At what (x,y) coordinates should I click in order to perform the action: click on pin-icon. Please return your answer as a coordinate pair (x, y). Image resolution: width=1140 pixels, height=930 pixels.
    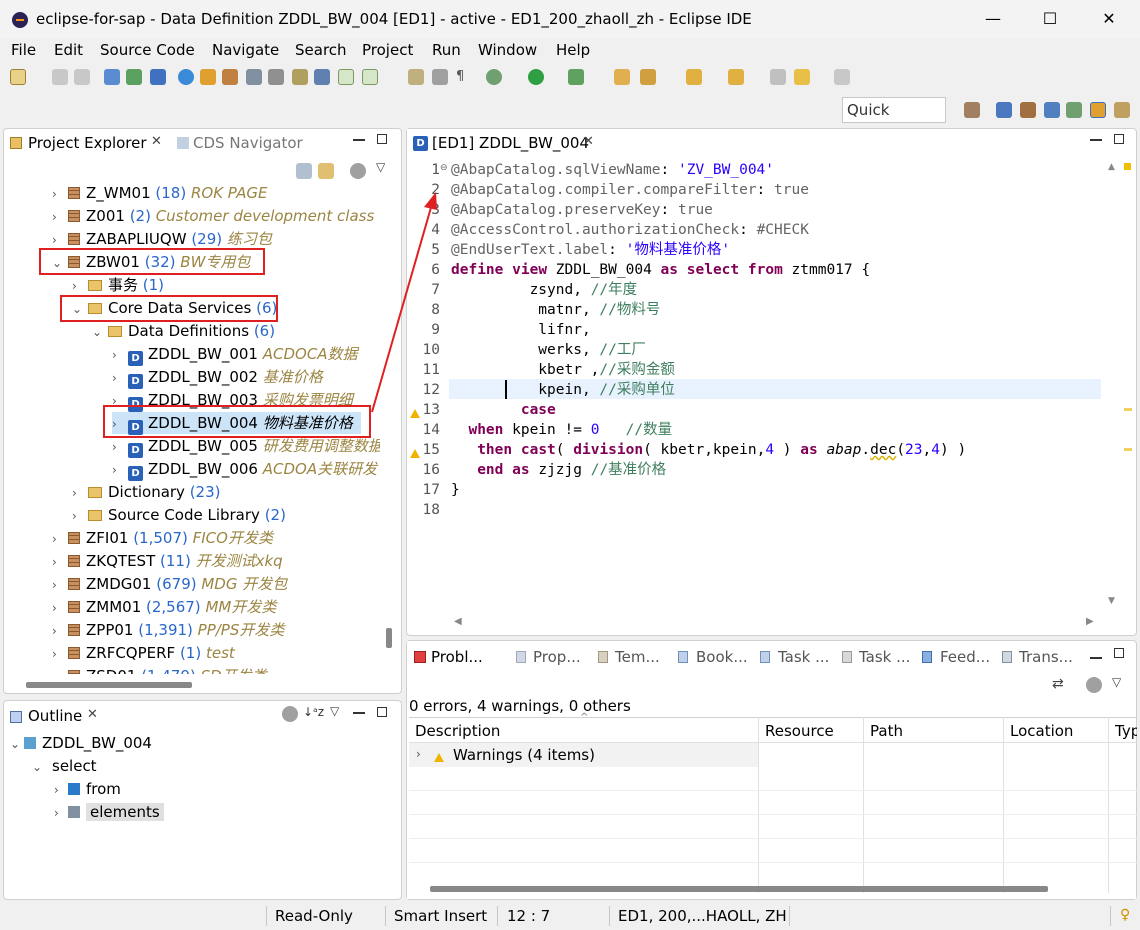
    Looking at the image, I should click on (648, 77).